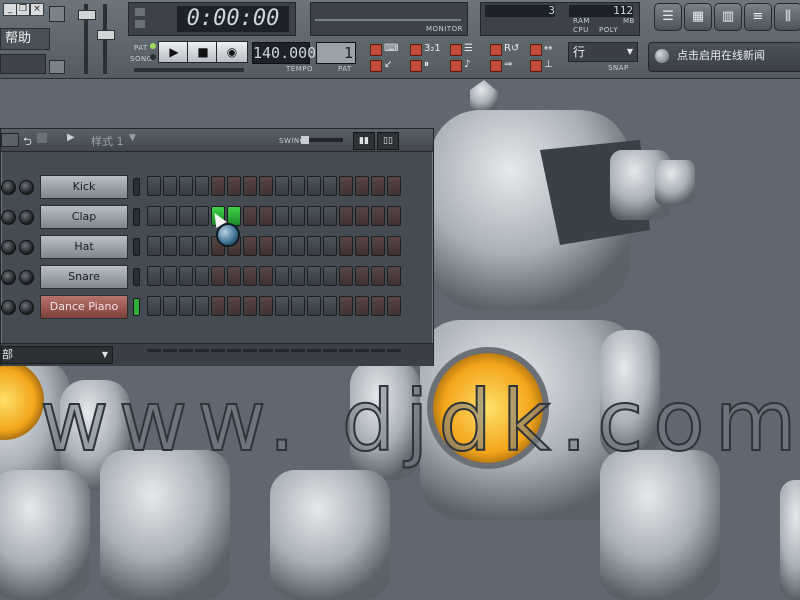 The image size is (800, 600). What do you see at coordinates (728, 17) in the screenshot?
I see `piano-roll-icon: ▥` at bounding box center [728, 17].